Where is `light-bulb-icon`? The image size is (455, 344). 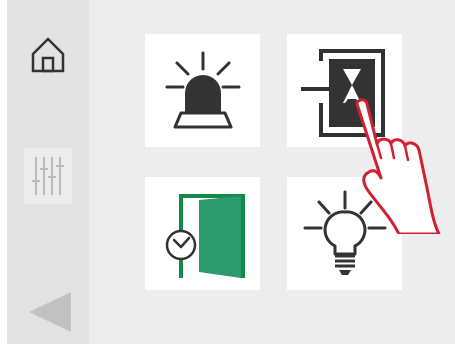 light-bulb-icon is located at coordinates (344, 232).